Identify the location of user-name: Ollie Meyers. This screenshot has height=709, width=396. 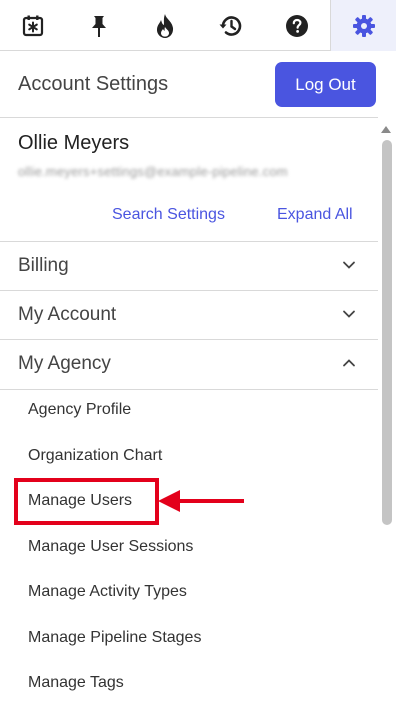
(74, 143).